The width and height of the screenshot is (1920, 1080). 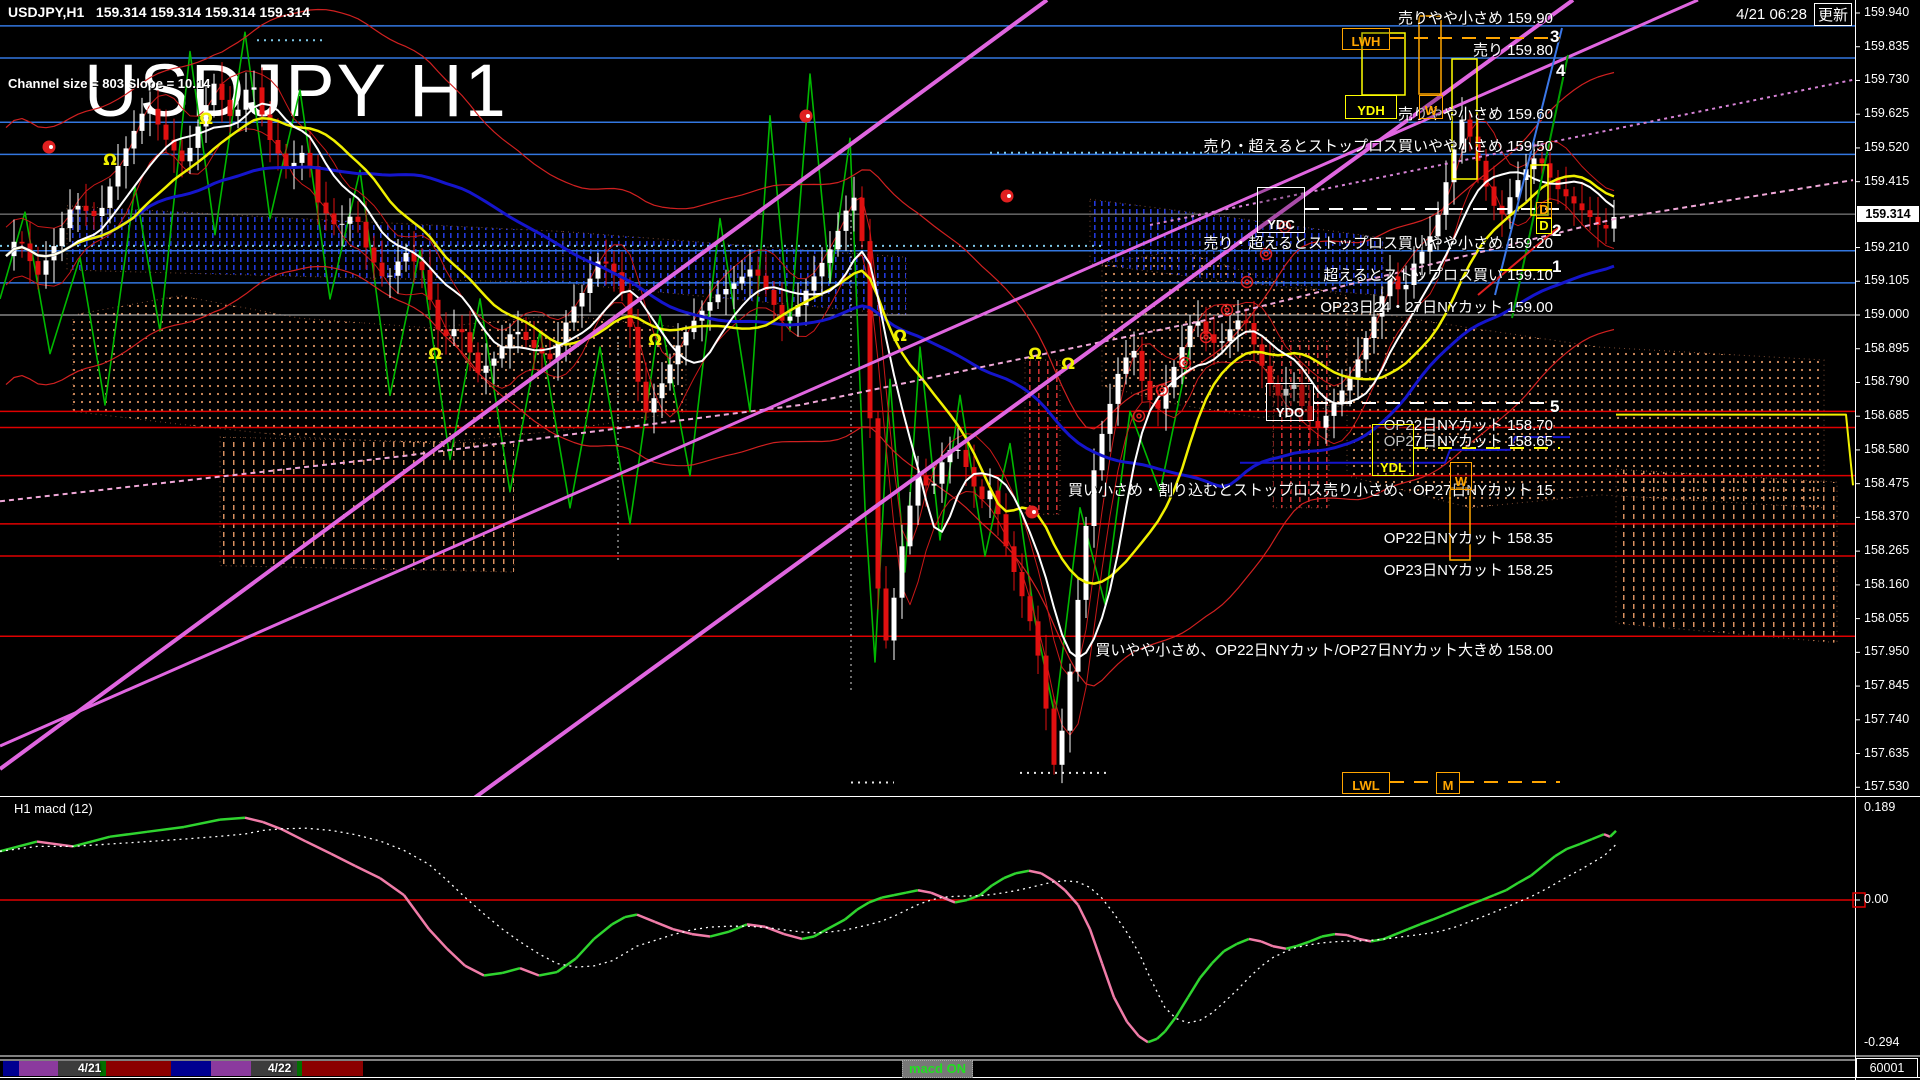 I want to click on marker-box-lwh: LWH, so click(x=1366, y=39).